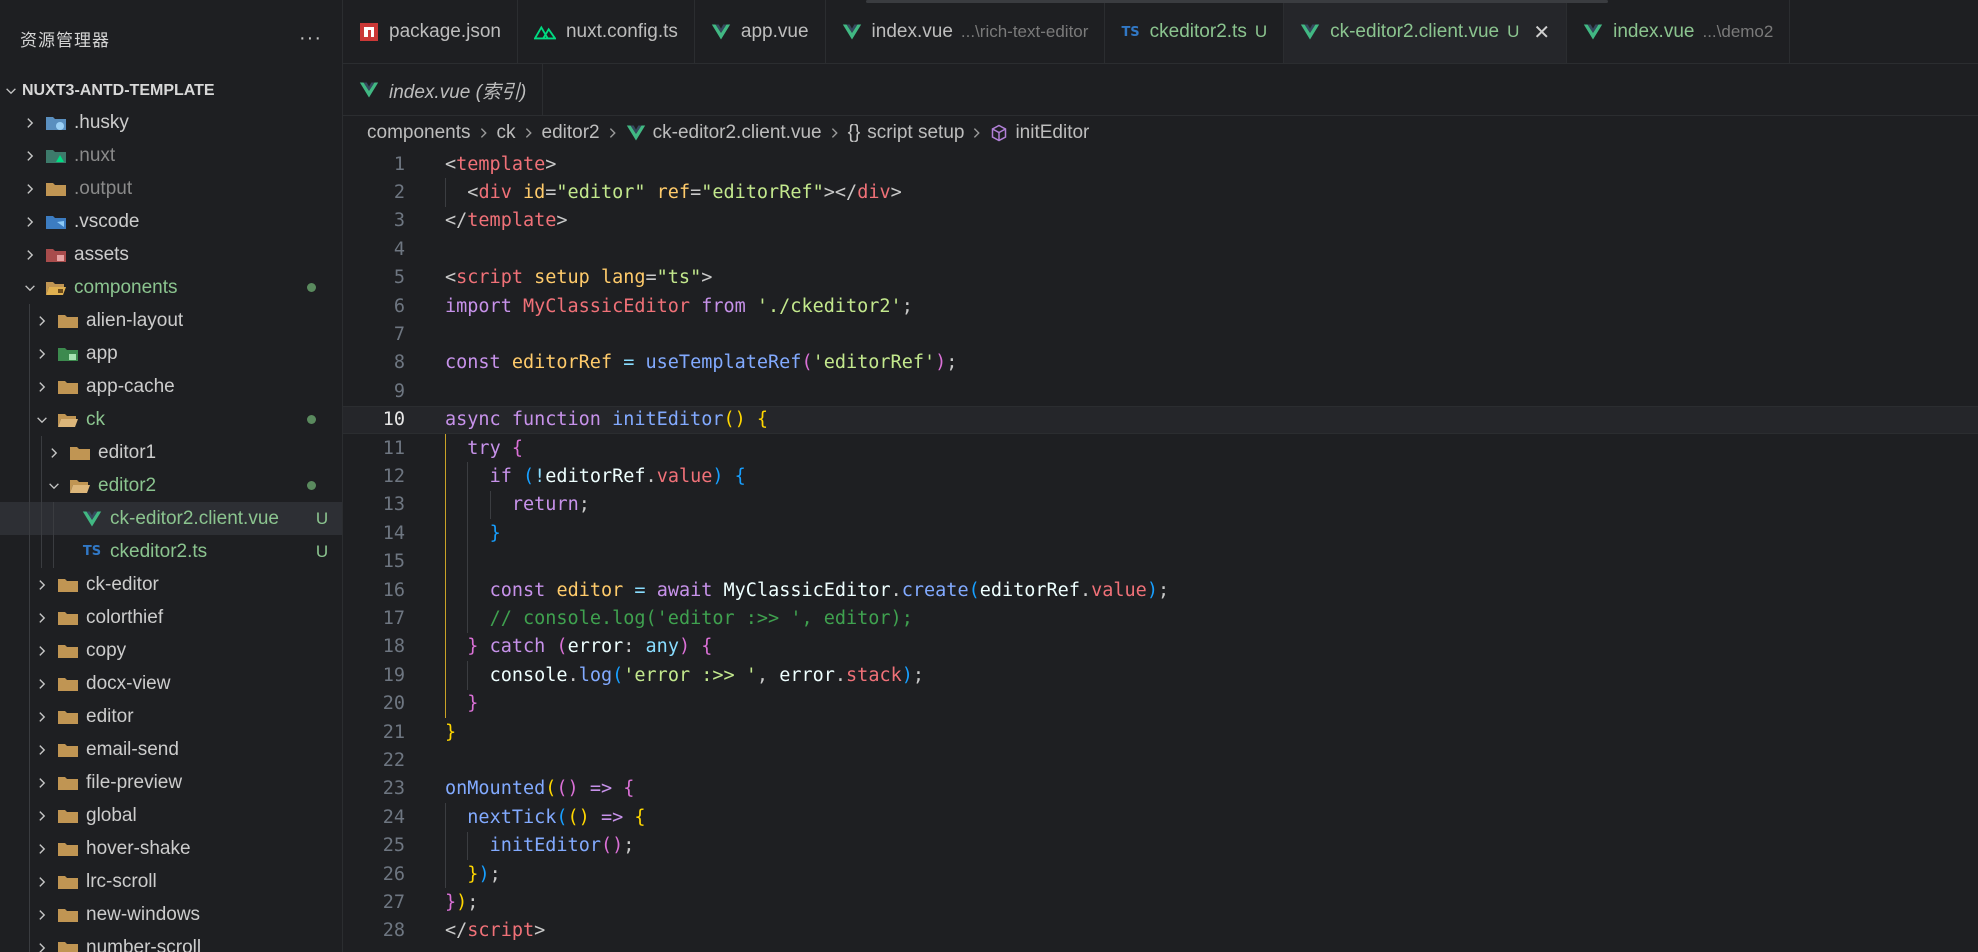 The image size is (1978, 952). I want to click on code-line: 15, so click(1160, 562).